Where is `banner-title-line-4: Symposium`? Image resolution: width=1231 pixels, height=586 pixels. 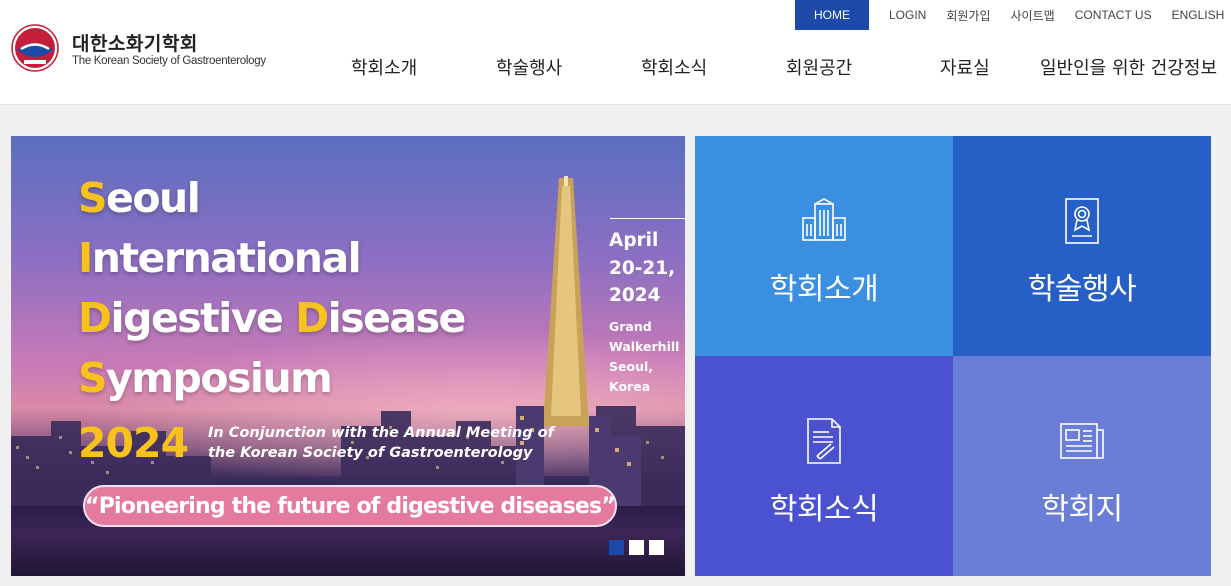
banner-title-line-4: Symposium is located at coordinates (205, 378).